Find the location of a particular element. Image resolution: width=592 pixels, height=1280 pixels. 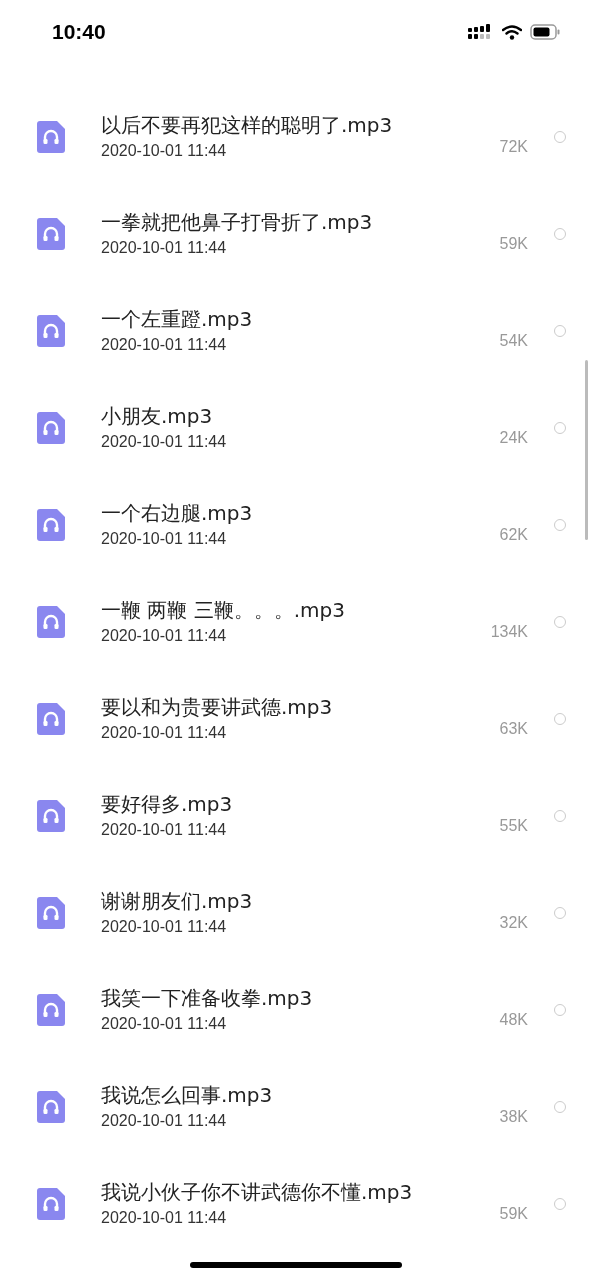

file-name: 我说小伙子你不讲武德你不懂.mp3 is located at coordinates (257, 1191).